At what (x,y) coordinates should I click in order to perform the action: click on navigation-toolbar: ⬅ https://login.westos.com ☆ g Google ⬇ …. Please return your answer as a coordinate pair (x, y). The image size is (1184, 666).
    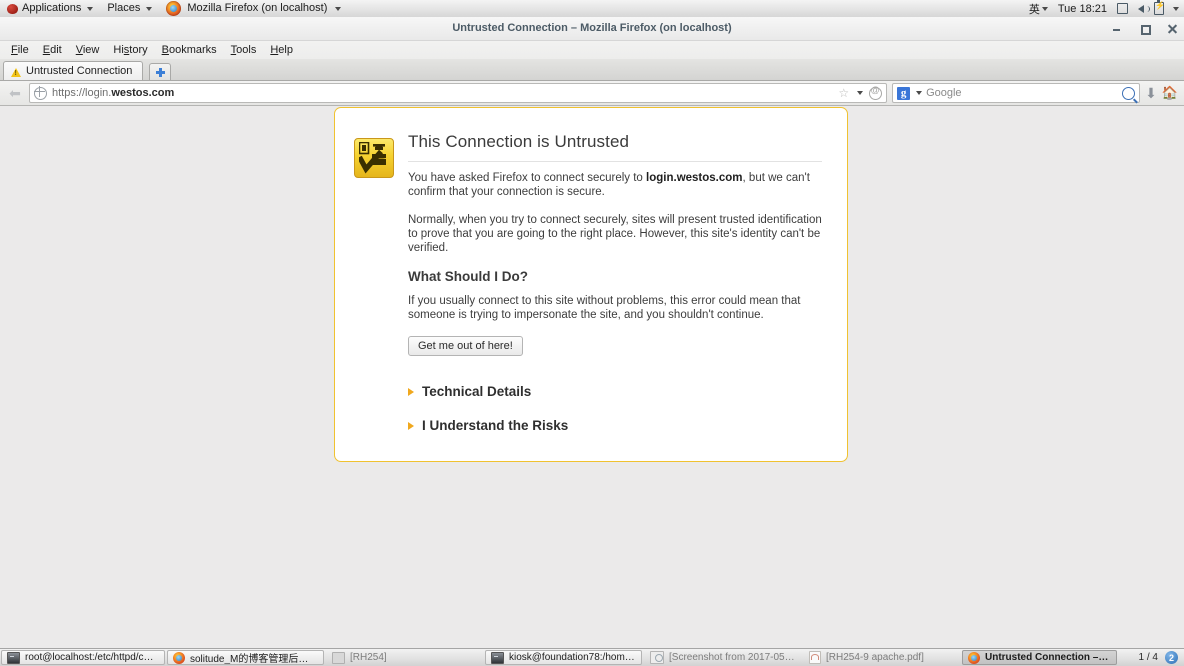
    Looking at the image, I should click on (592, 93).